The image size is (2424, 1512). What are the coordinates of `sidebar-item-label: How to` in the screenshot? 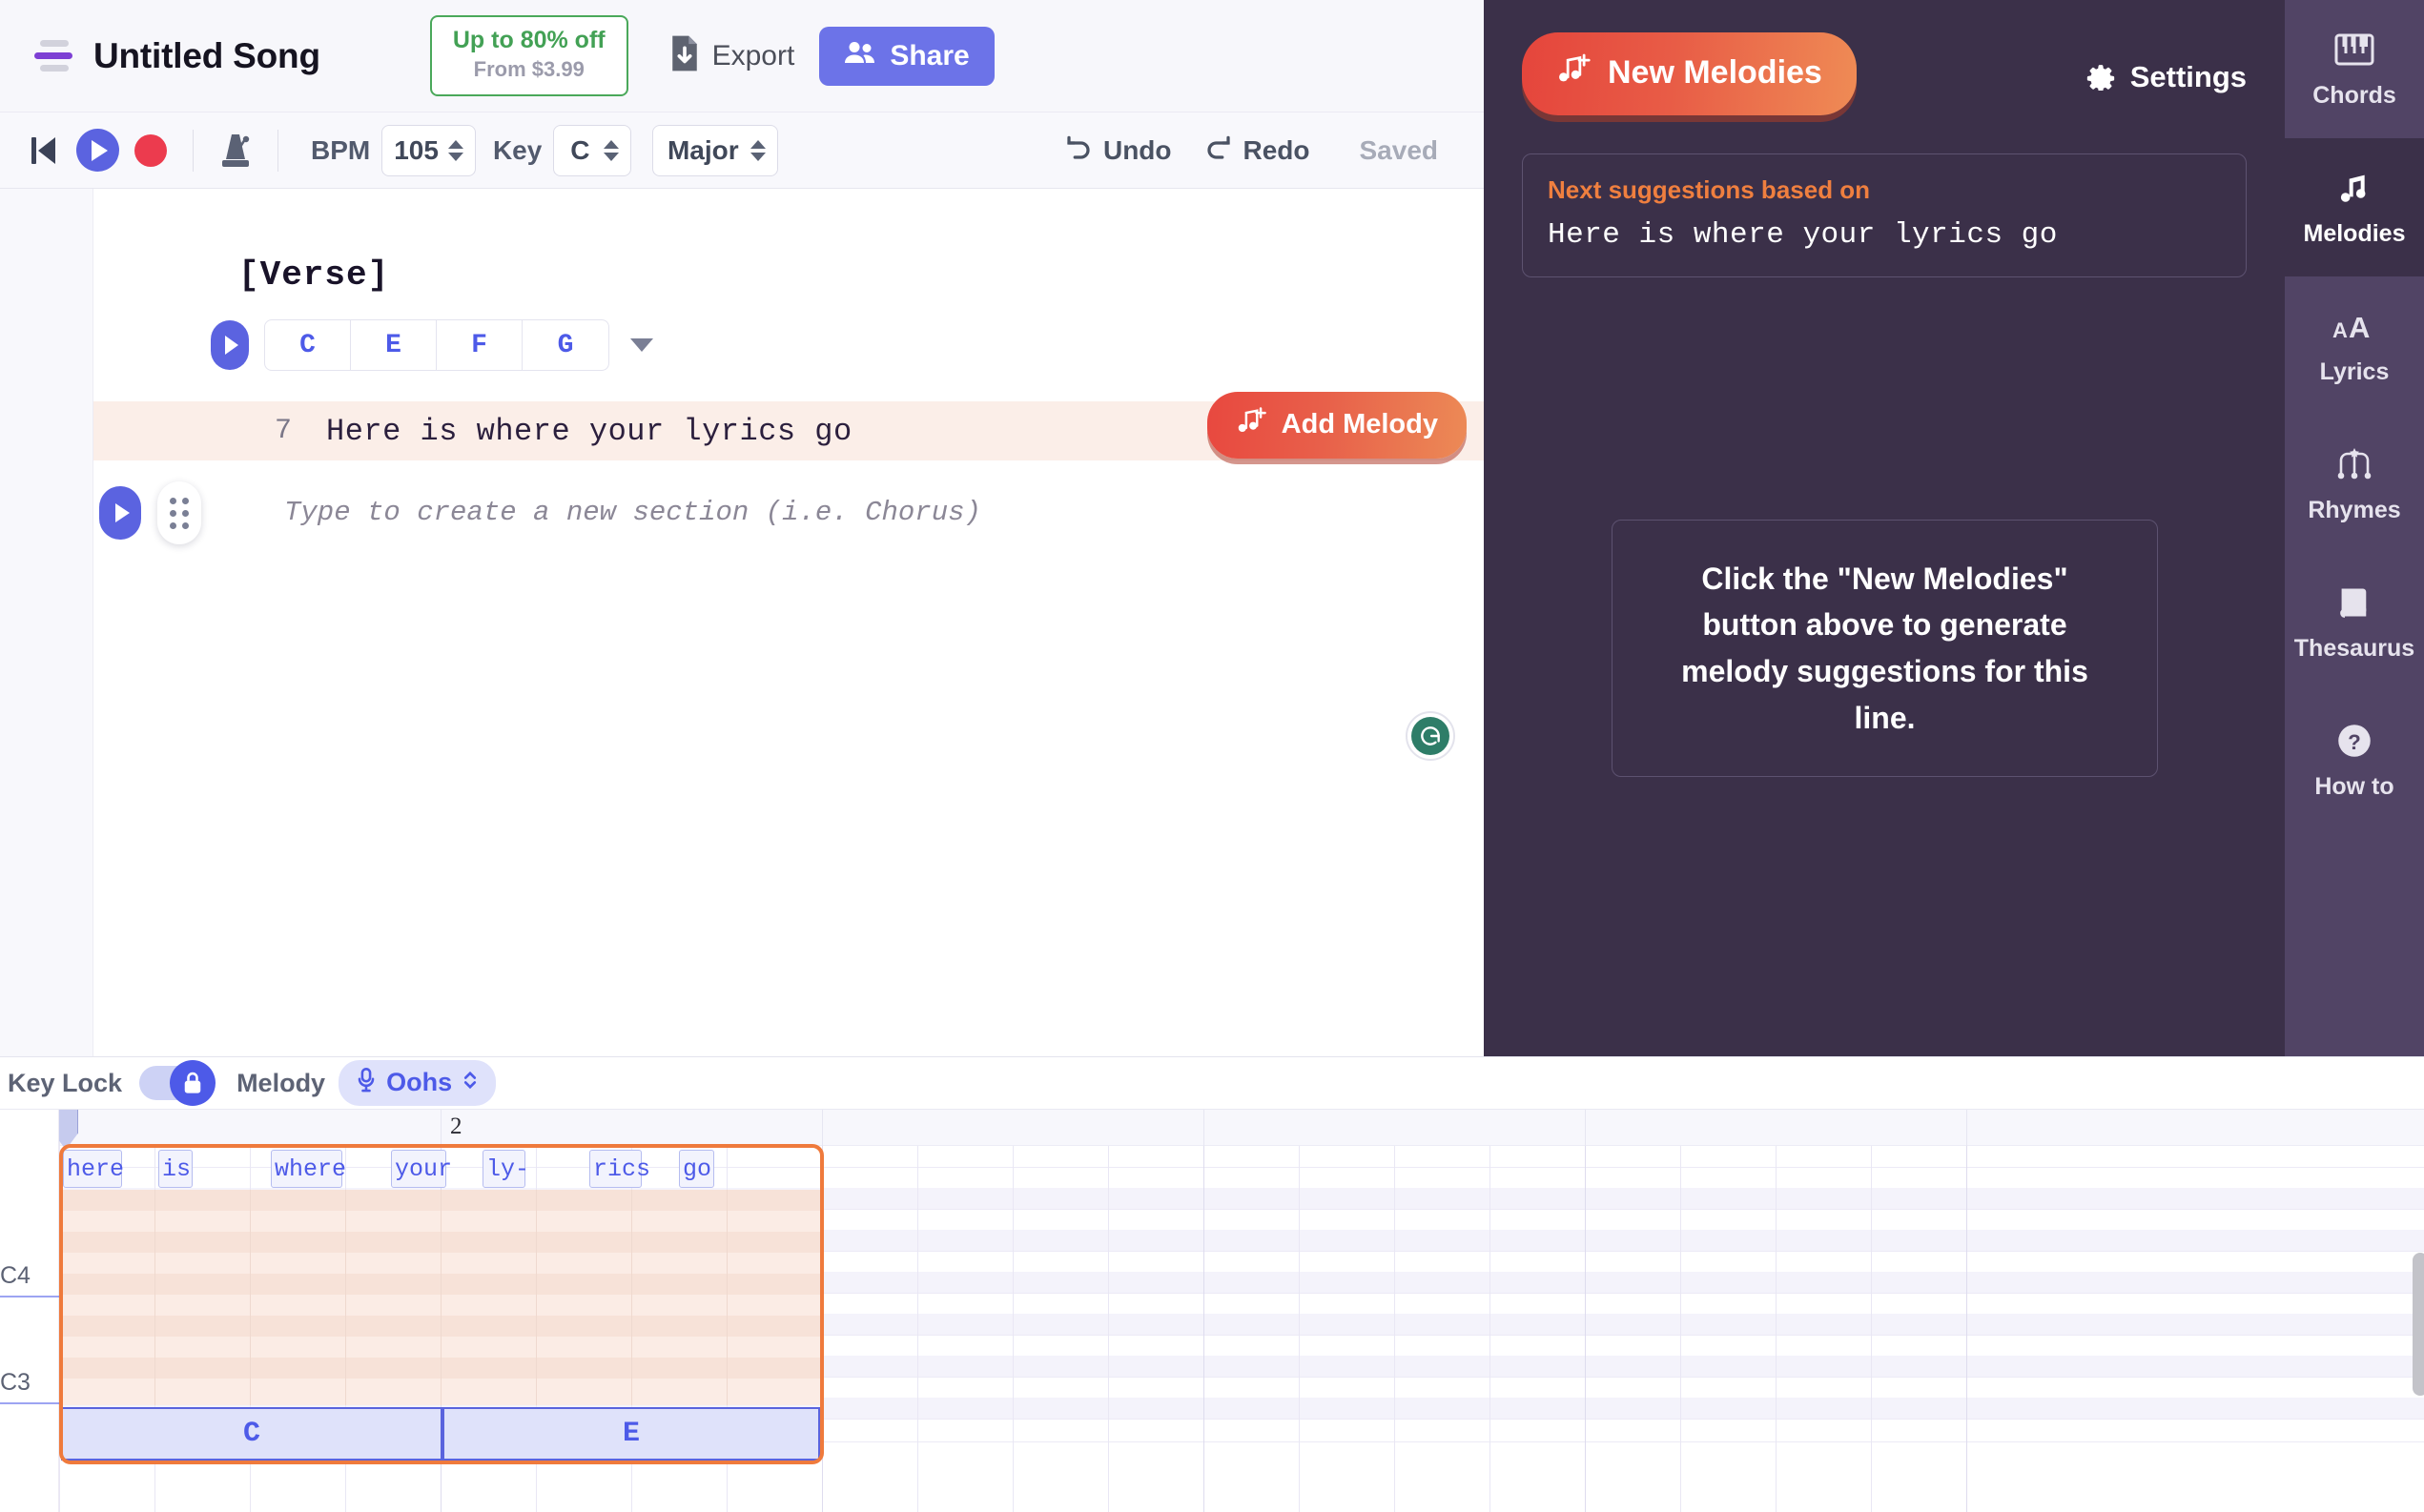 It's located at (2354, 786).